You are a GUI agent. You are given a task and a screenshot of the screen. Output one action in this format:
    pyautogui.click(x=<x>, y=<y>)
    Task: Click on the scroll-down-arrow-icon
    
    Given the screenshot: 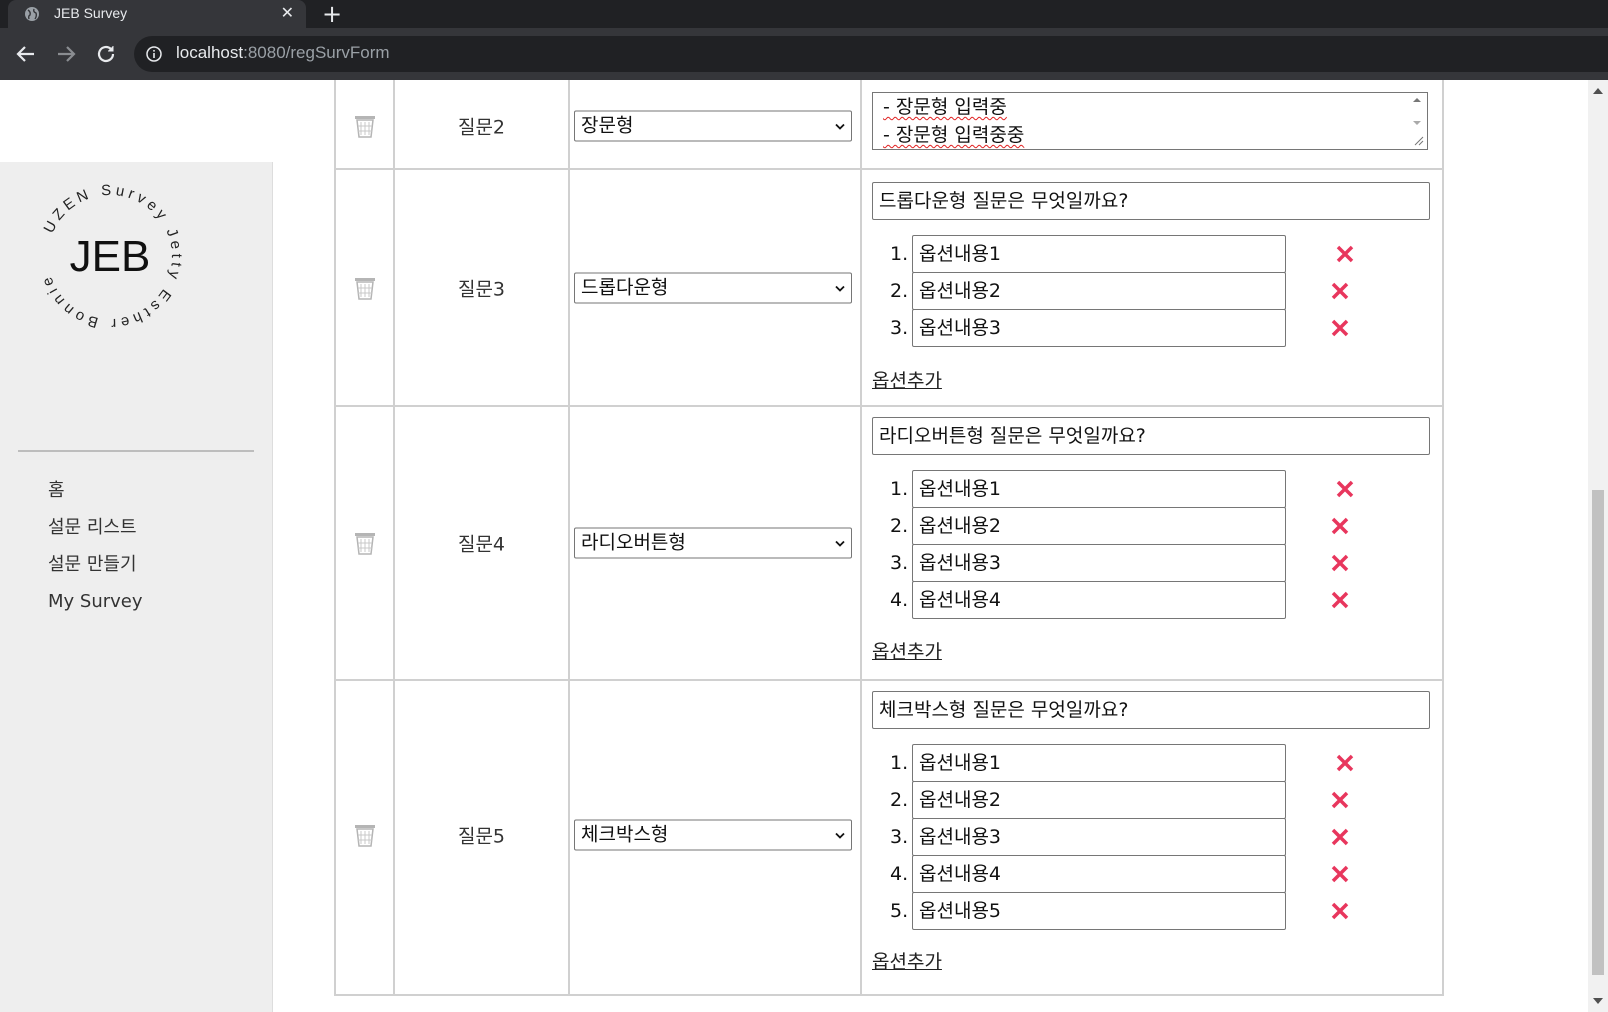 What is the action you would take?
    pyautogui.click(x=1598, y=1001)
    